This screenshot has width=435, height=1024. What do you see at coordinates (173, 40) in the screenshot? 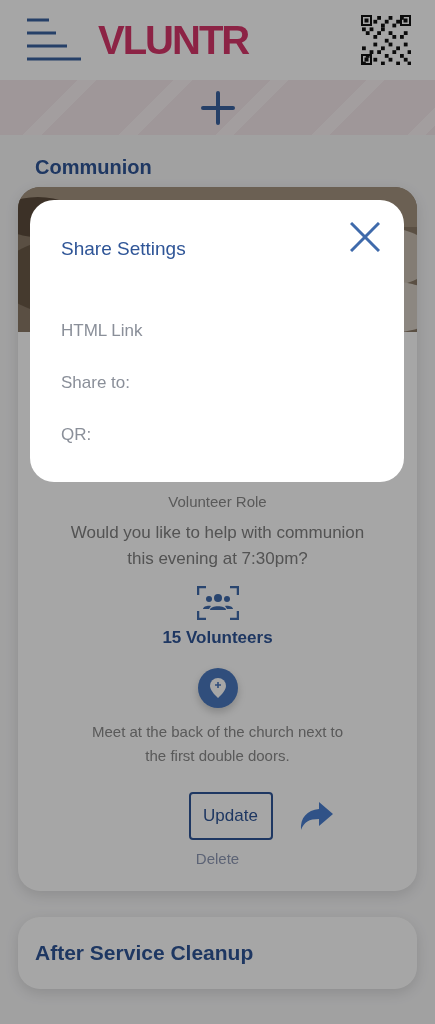
I see `app-logo: VLUNTR` at bounding box center [173, 40].